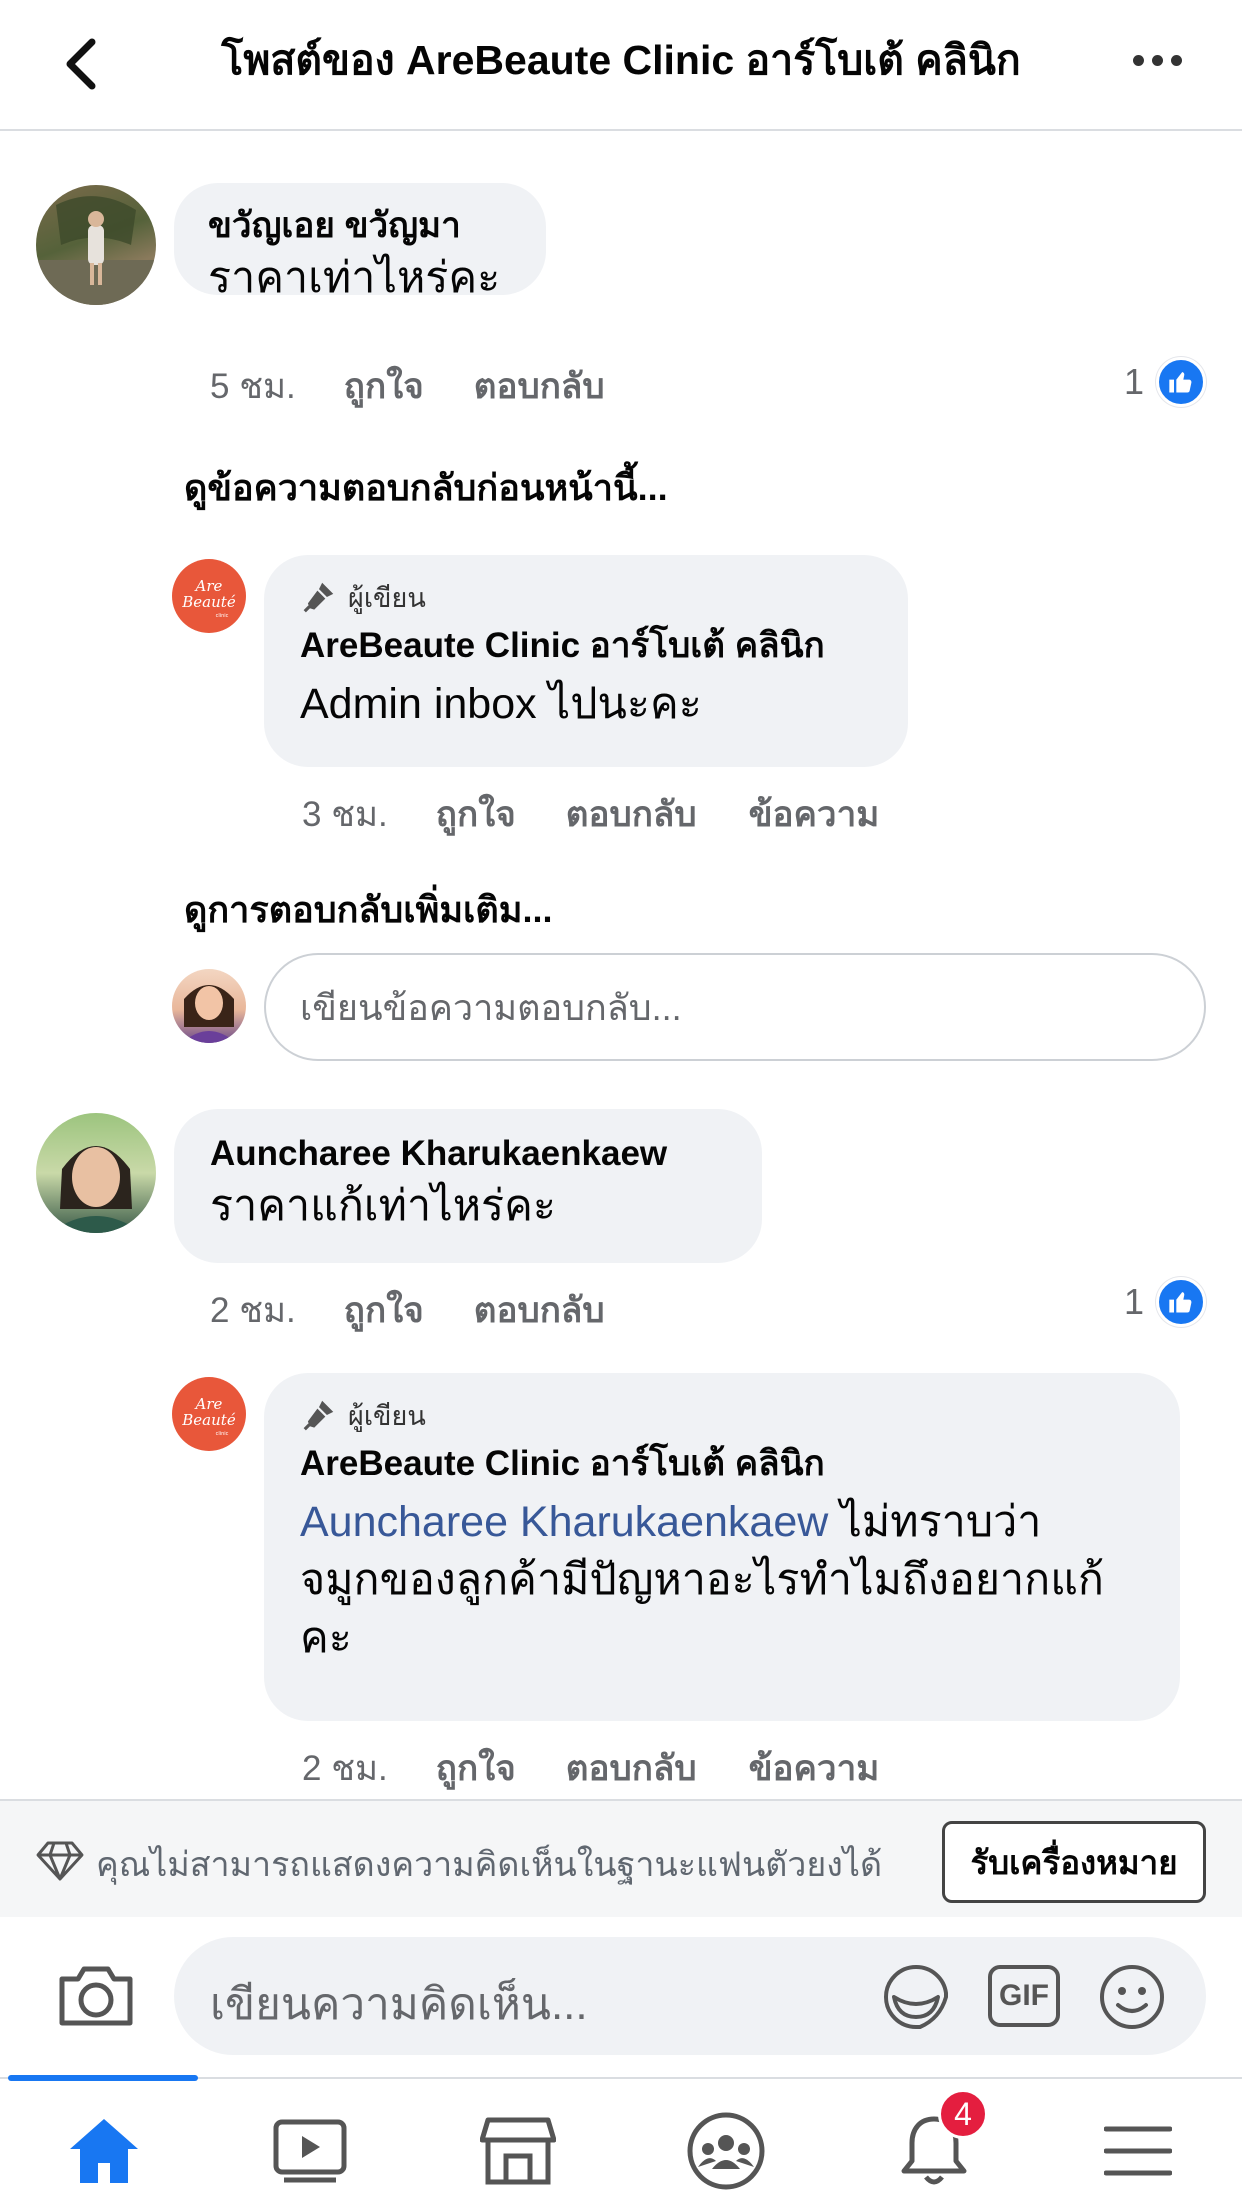  Describe the element at coordinates (383, 1206) in the screenshot. I see `comment-text: ราคาแก้เท่าไหร่คะ` at that location.